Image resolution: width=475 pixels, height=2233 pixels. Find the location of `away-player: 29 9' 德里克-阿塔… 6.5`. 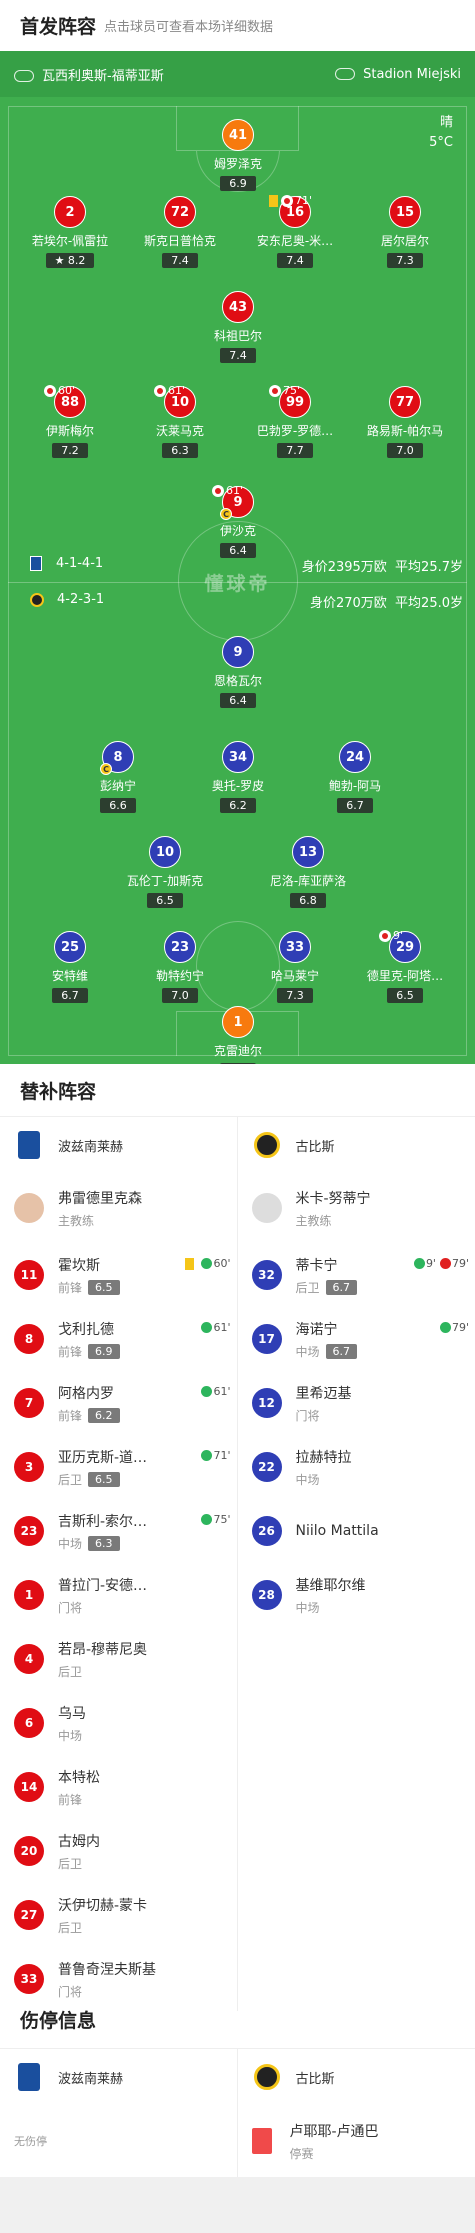

away-player: 29 9' 德里克-阿塔… 6.5 is located at coordinates (405, 966).